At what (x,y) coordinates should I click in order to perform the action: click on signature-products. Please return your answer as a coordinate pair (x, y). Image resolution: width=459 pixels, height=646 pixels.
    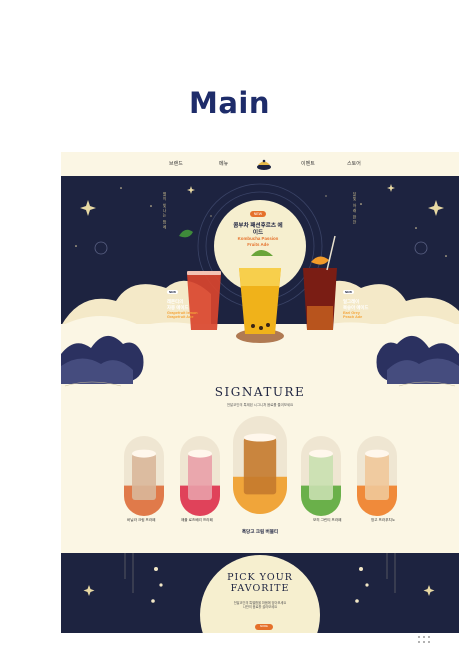
    Looking at the image, I should click on (260, 466).